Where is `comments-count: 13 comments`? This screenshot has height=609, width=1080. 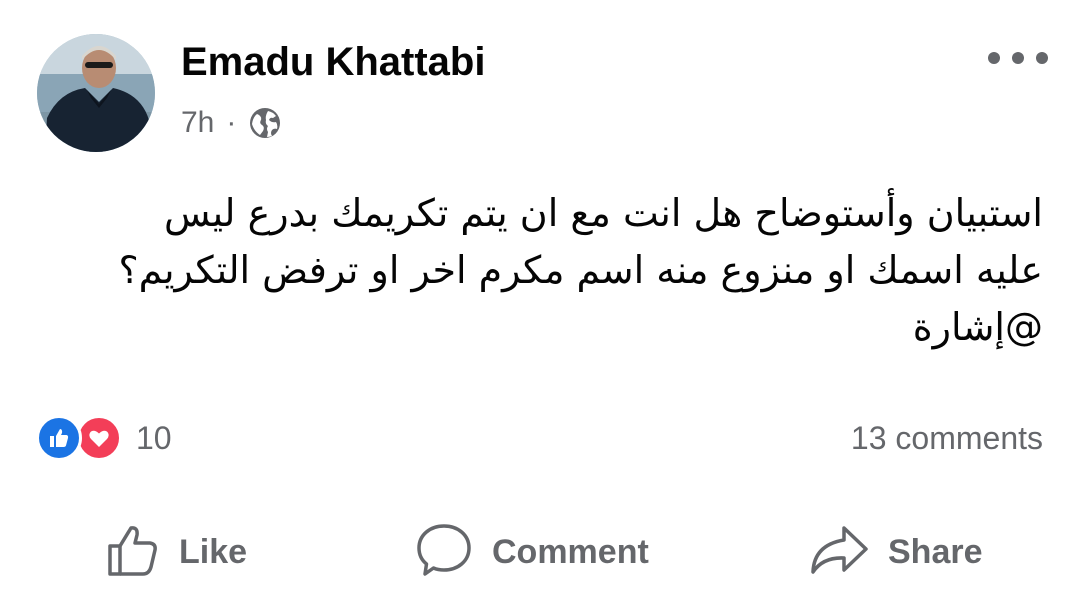
comments-count: 13 comments is located at coordinates (947, 438).